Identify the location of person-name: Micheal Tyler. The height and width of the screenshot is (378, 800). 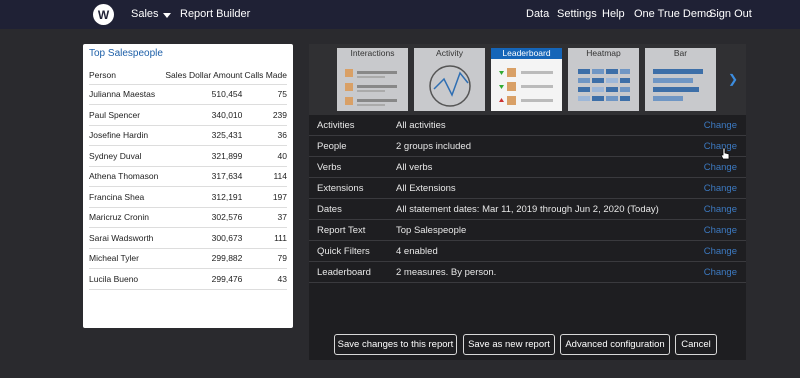
(125, 258).